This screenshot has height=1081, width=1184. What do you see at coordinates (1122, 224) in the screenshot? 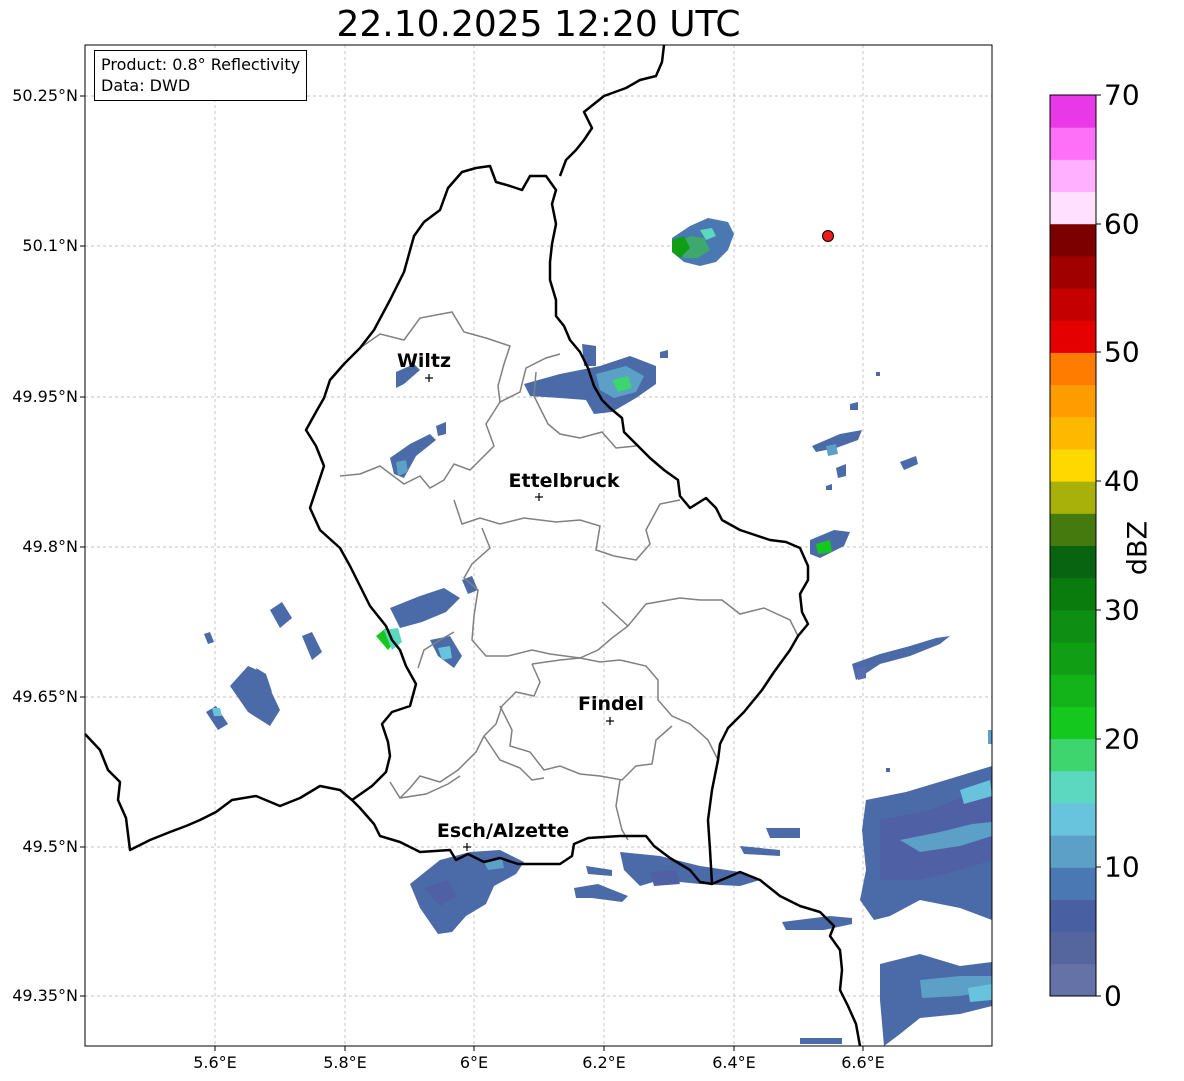
I see `colorbar-tick-label: 60` at bounding box center [1122, 224].